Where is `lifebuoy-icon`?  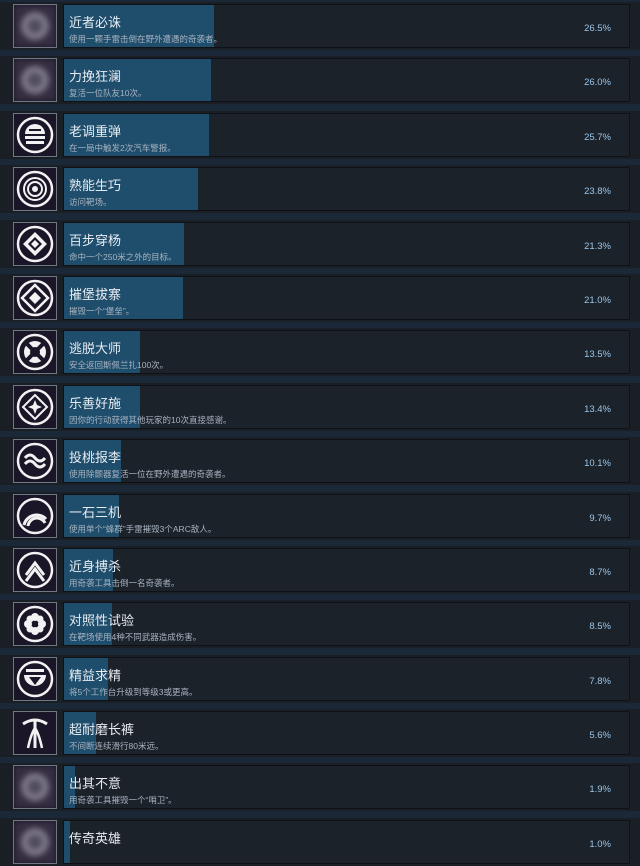 lifebuoy-icon is located at coordinates (35, 352).